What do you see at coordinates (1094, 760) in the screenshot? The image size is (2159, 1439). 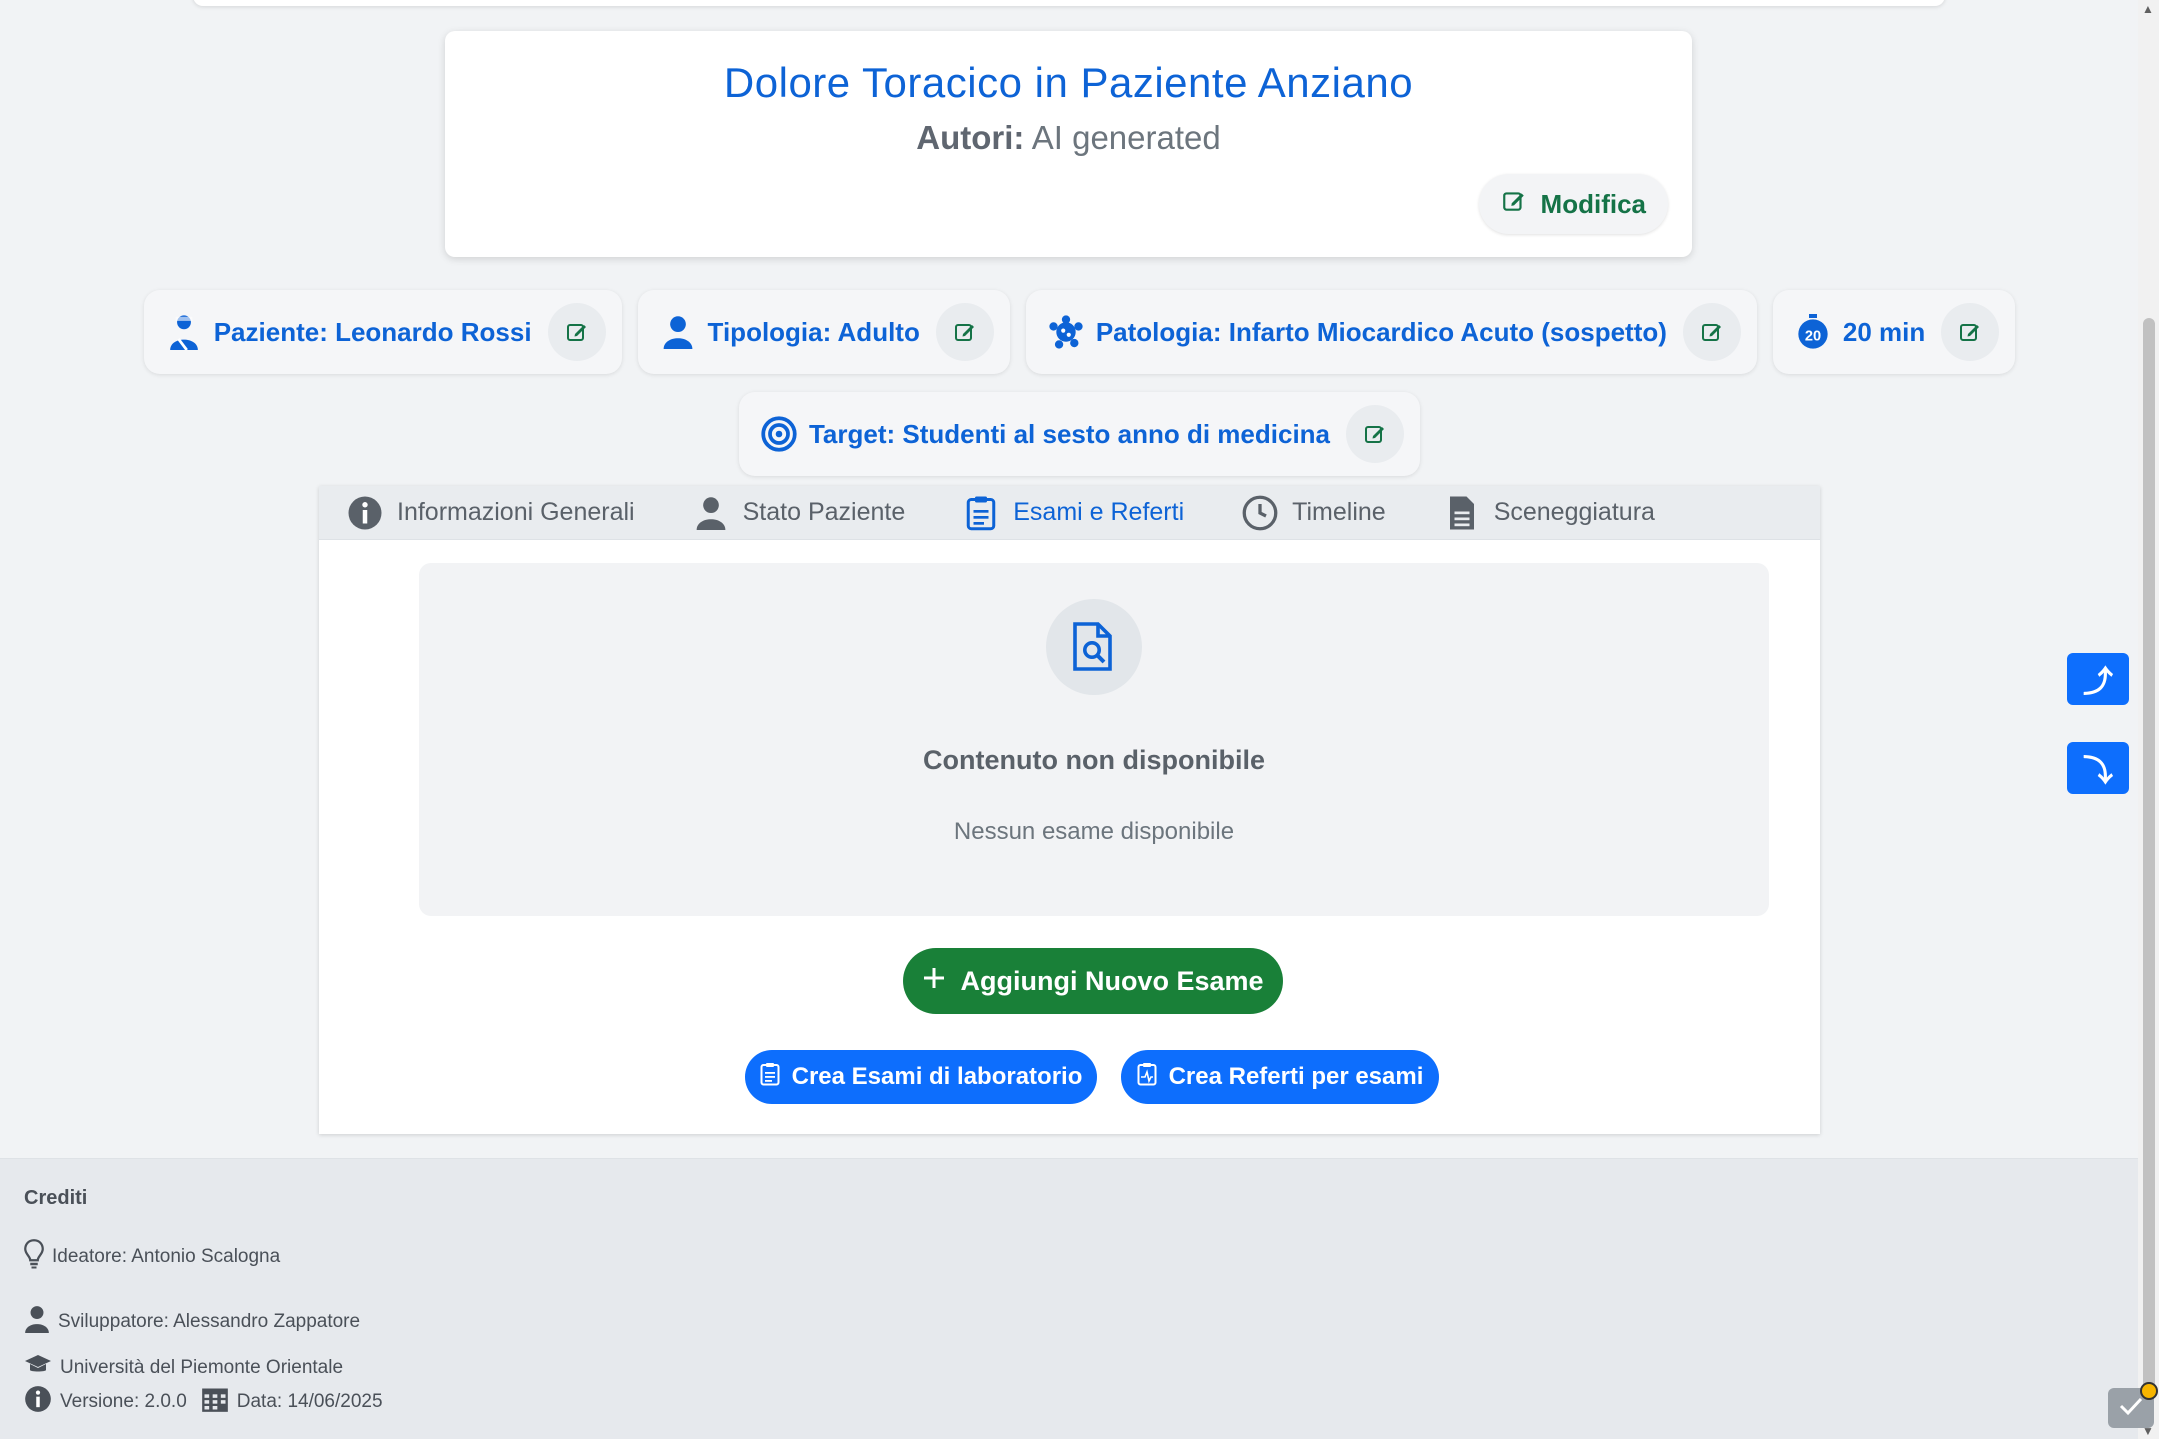 I see `empty-state-title: Contenuto non disponibile` at bounding box center [1094, 760].